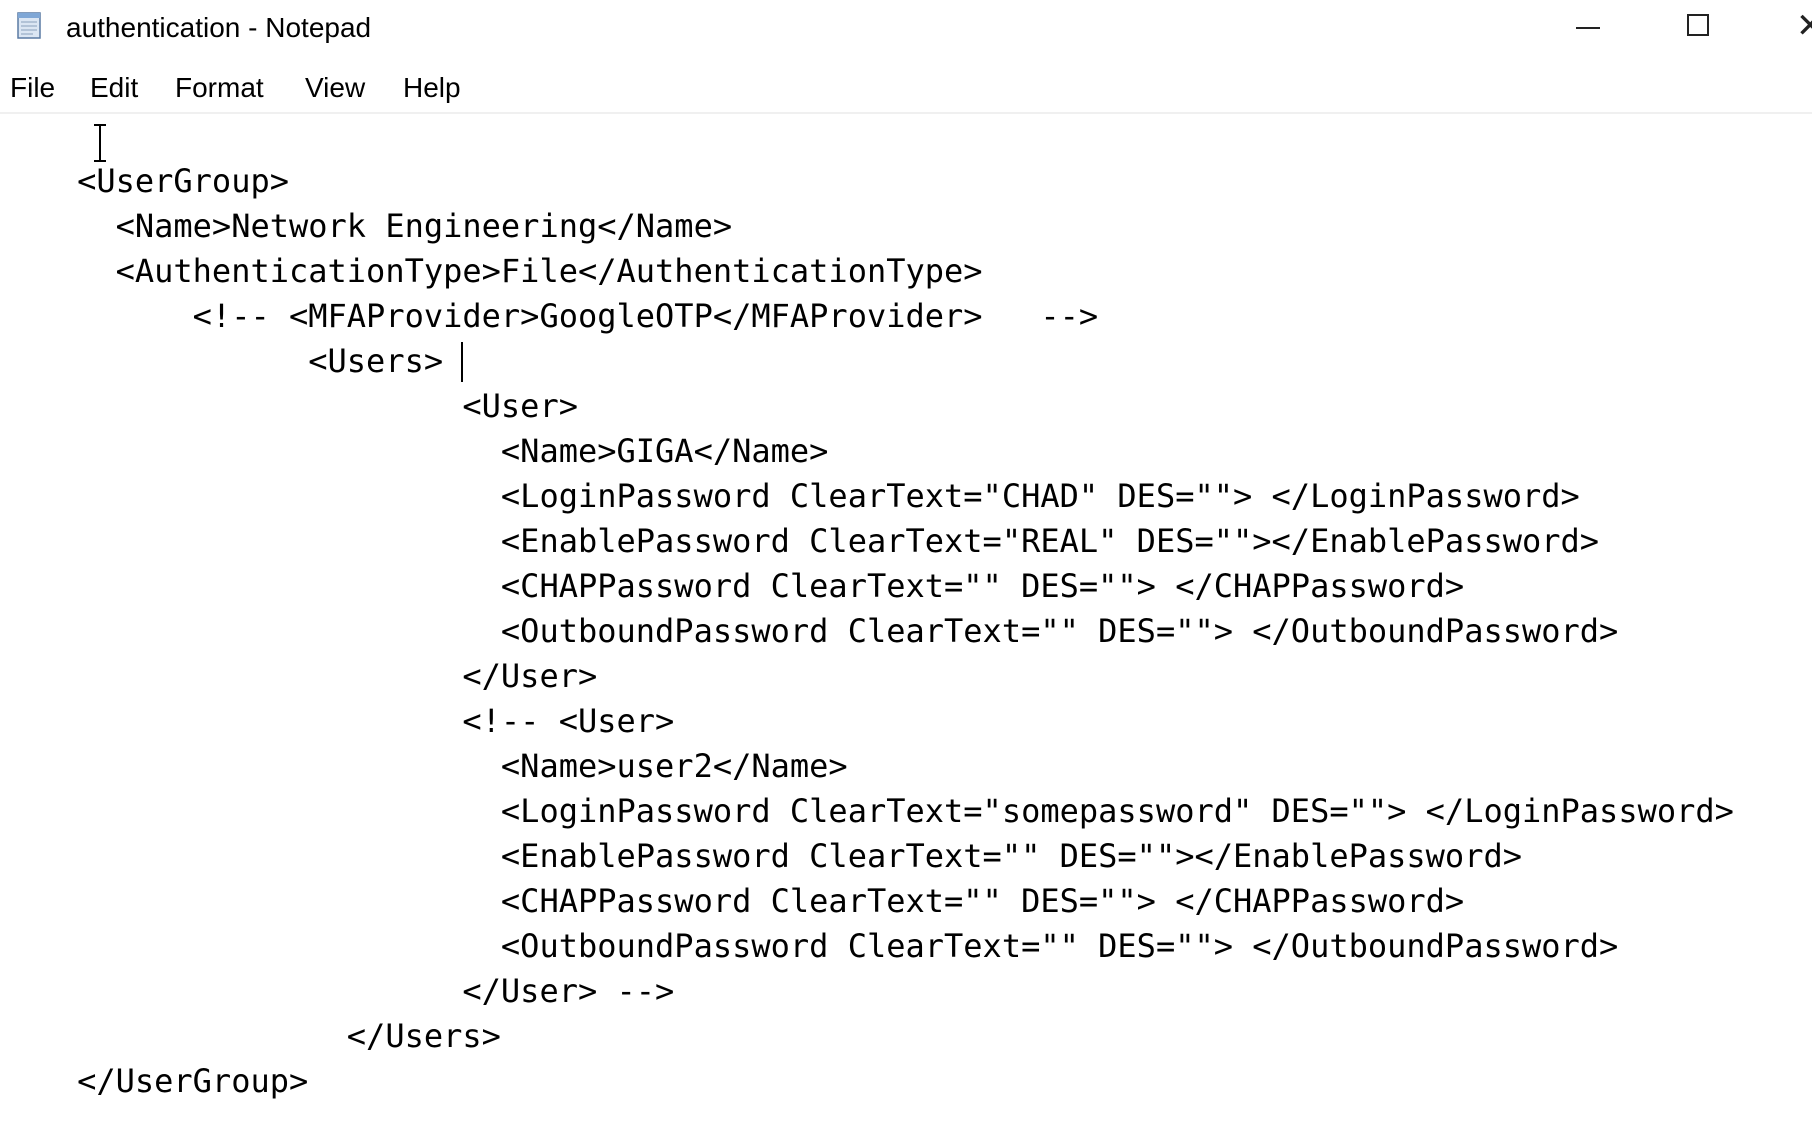 This screenshot has height=1133, width=1812. I want to click on editor-line: <UserGroup>, so click(144, 181).